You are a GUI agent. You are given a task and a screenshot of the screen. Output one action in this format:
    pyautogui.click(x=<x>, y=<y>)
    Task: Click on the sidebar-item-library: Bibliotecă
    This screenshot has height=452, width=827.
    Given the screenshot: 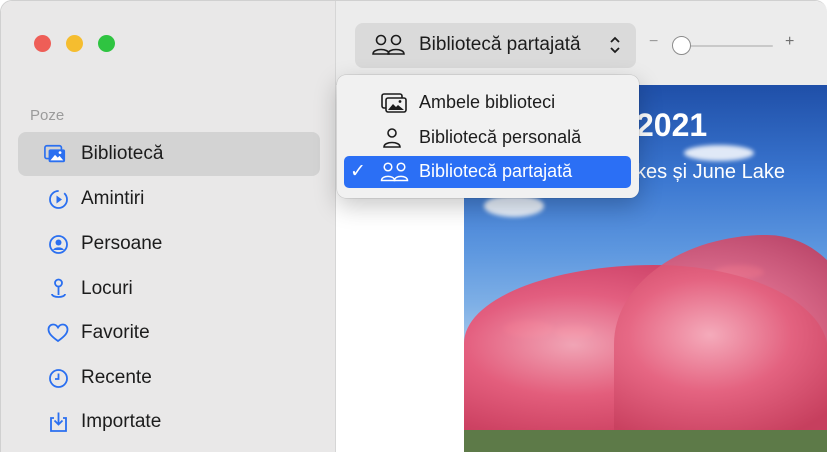 What is the action you would take?
    pyautogui.click(x=169, y=154)
    